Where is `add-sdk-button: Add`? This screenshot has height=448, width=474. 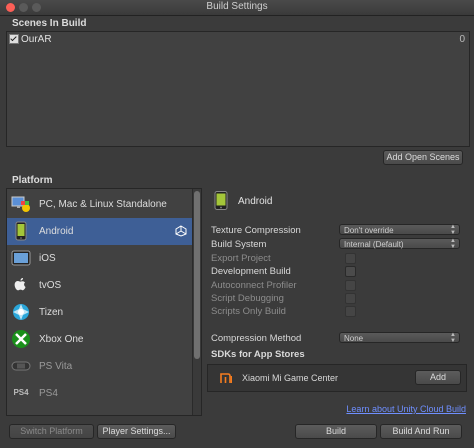
add-sdk-button: Add is located at coordinates (438, 377).